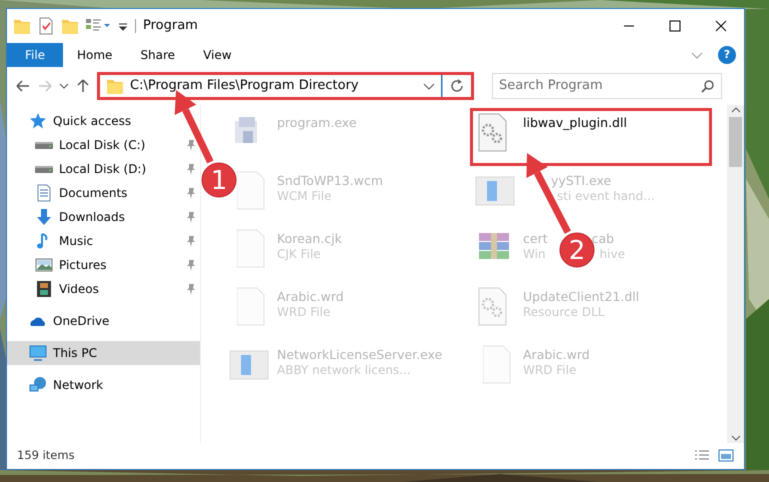  I want to click on scroll-thumb, so click(735, 142).